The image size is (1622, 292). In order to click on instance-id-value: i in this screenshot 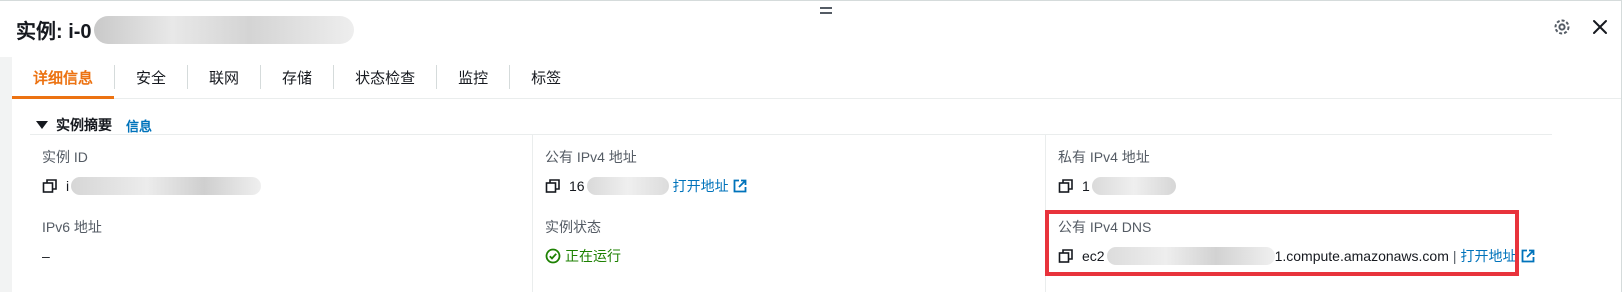, I will do `click(152, 186)`.